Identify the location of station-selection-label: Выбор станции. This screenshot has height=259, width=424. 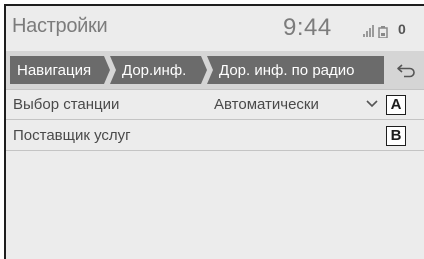
(66, 104).